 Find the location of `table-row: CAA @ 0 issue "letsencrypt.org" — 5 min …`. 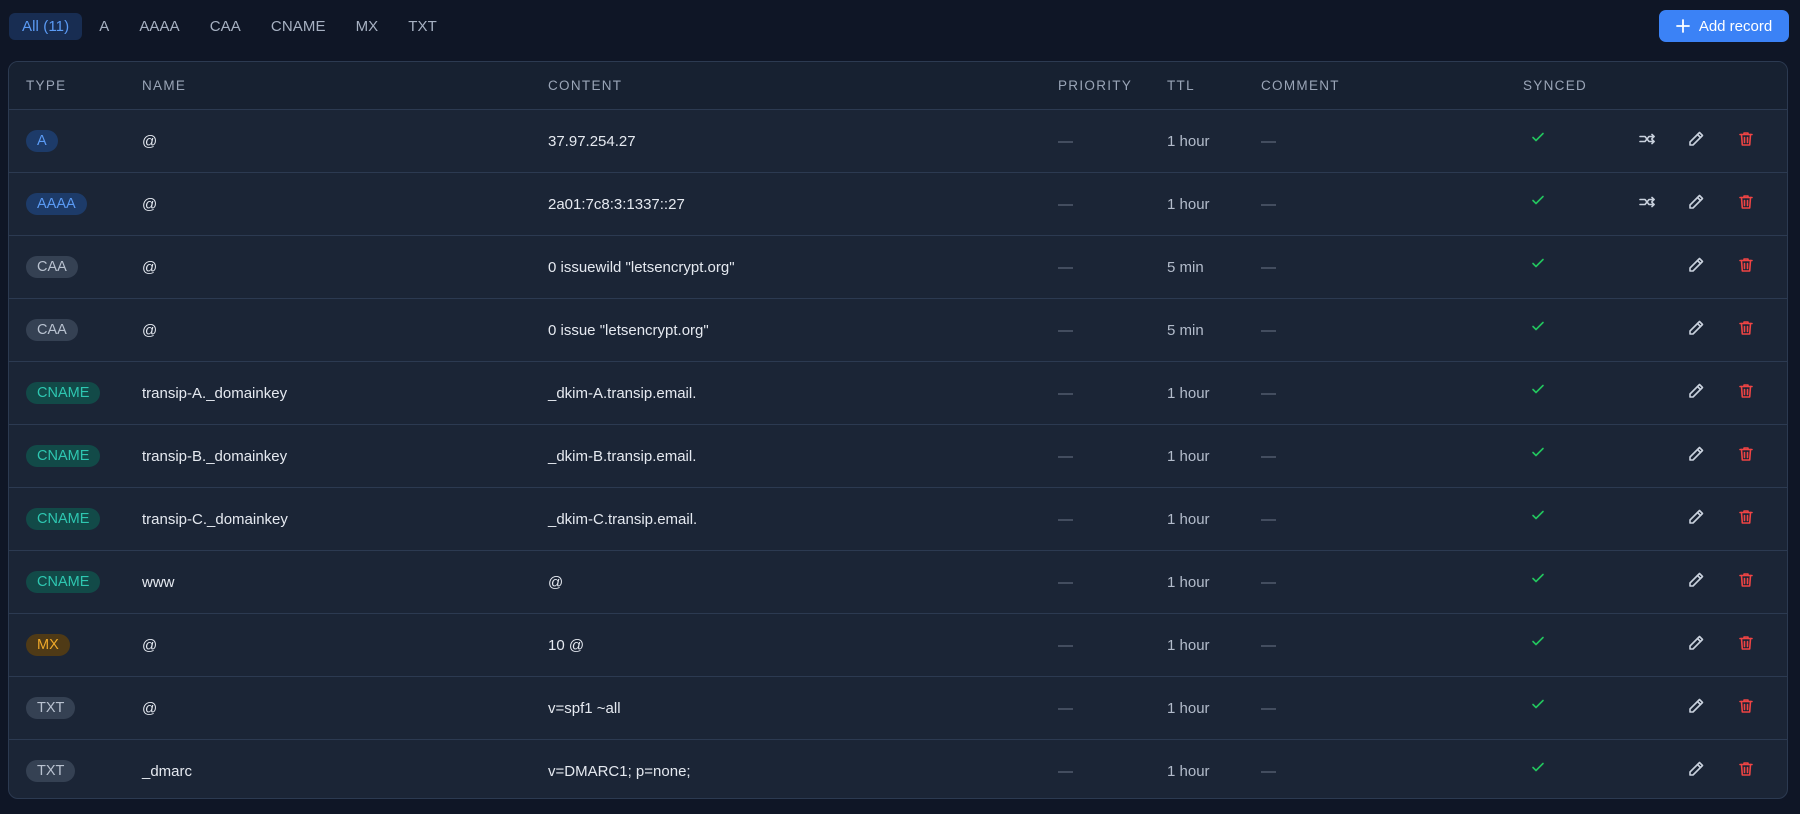

table-row: CAA @ 0 issue "letsencrypt.org" — 5 min … is located at coordinates (898, 330).